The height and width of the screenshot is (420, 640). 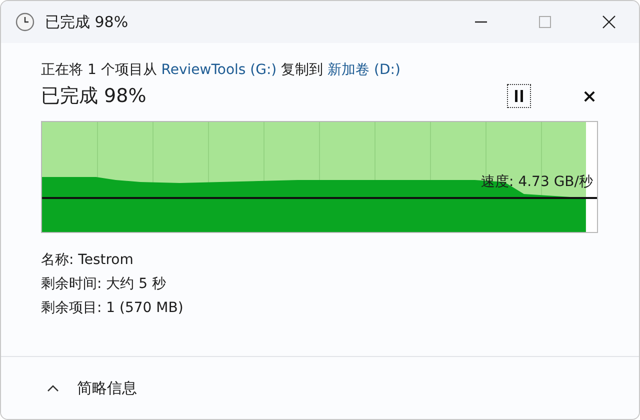 What do you see at coordinates (609, 22) in the screenshot?
I see `close-button` at bounding box center [609, 22].